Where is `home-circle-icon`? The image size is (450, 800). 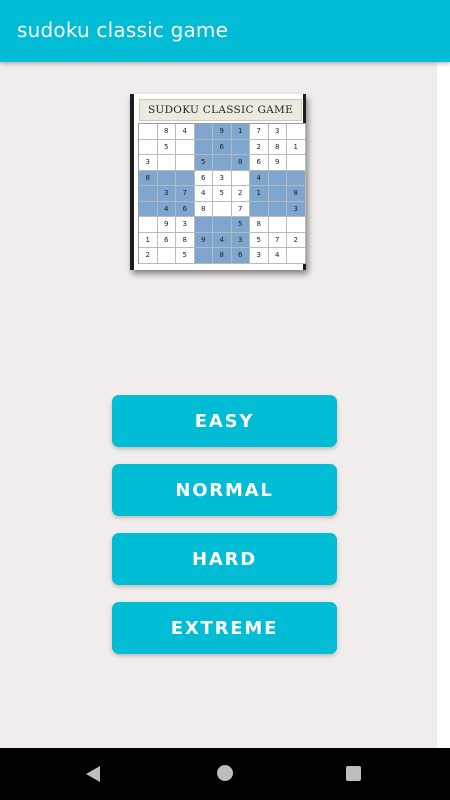 home-circle-icon is located at coordinates (225, 773).